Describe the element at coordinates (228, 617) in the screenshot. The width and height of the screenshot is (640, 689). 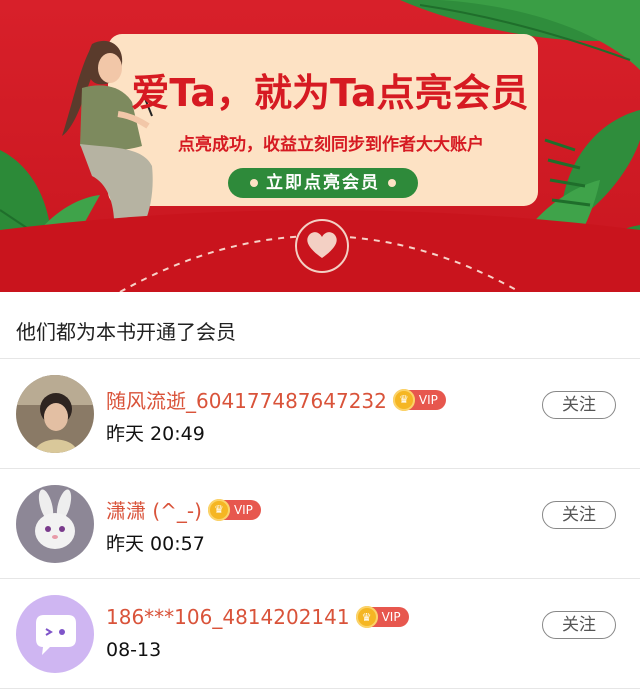
I see `member-name: 186***106_4814202141` at that location.